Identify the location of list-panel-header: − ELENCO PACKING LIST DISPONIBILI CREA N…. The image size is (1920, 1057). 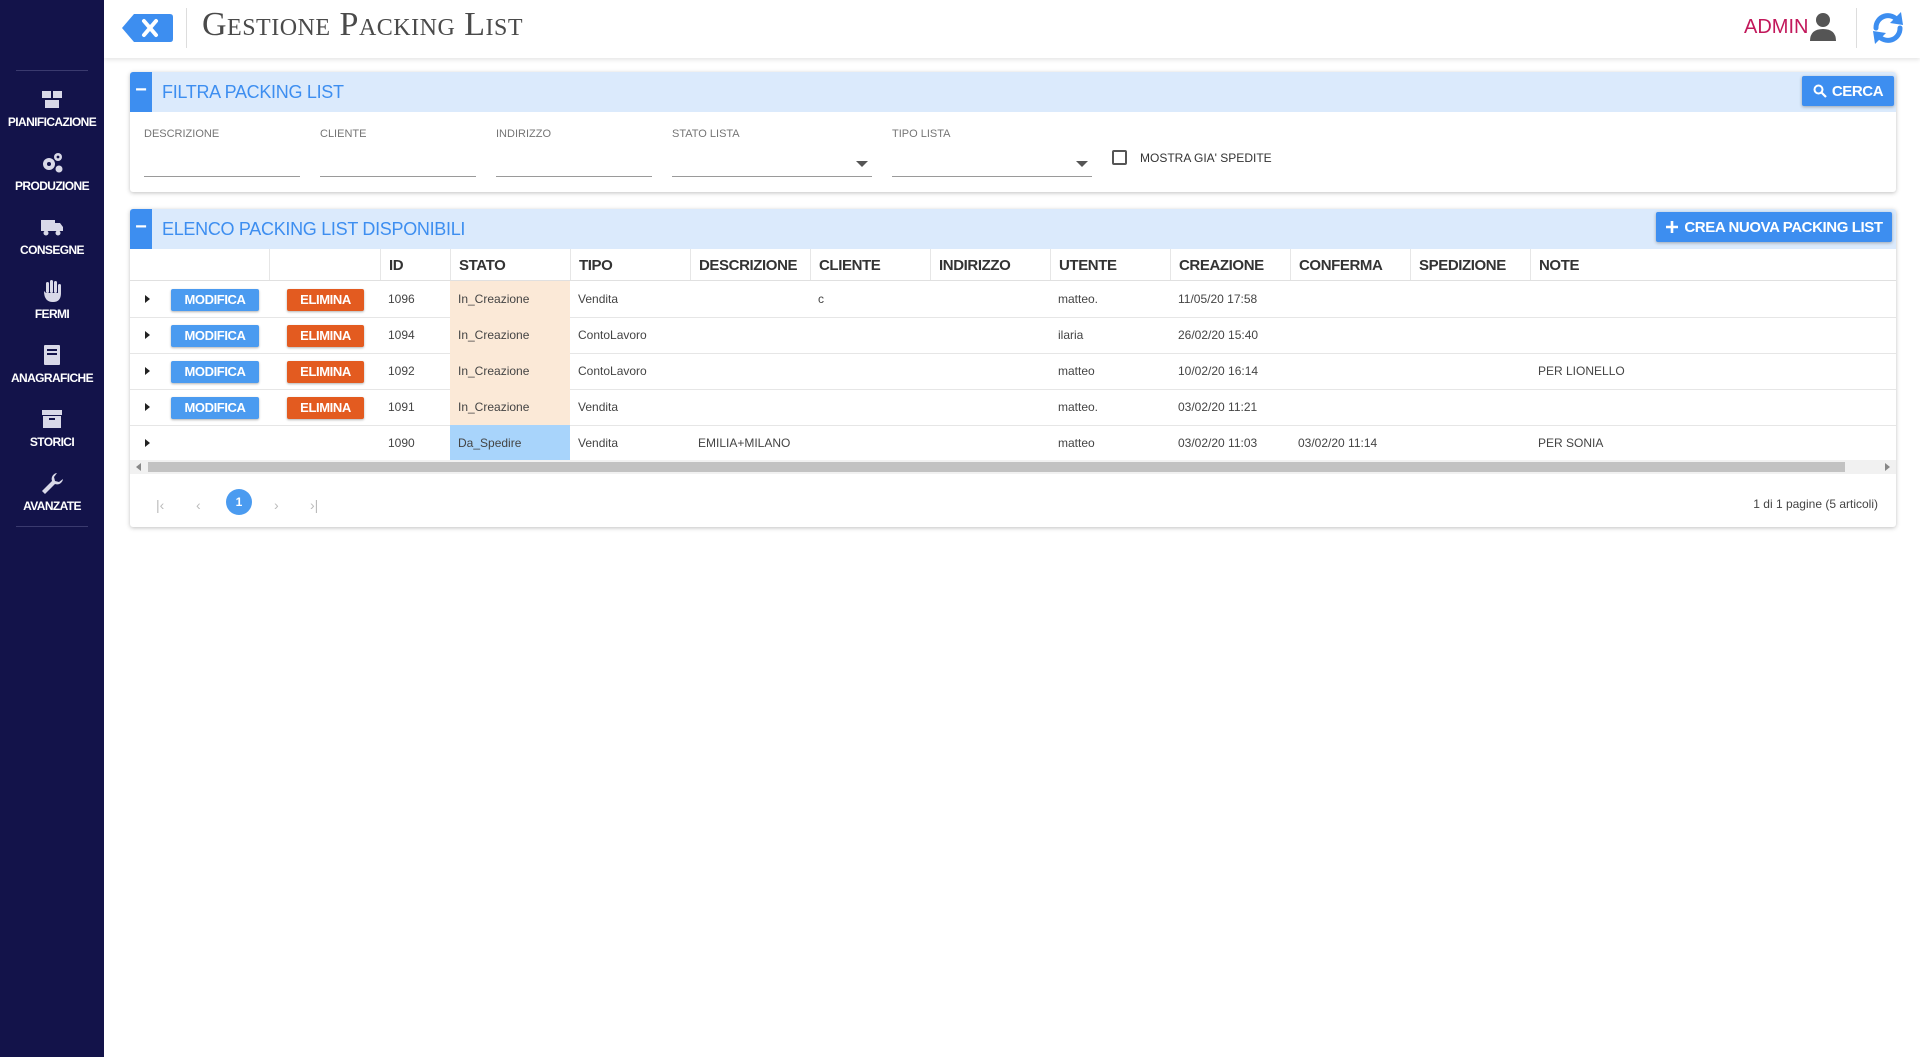
(1013, 229).